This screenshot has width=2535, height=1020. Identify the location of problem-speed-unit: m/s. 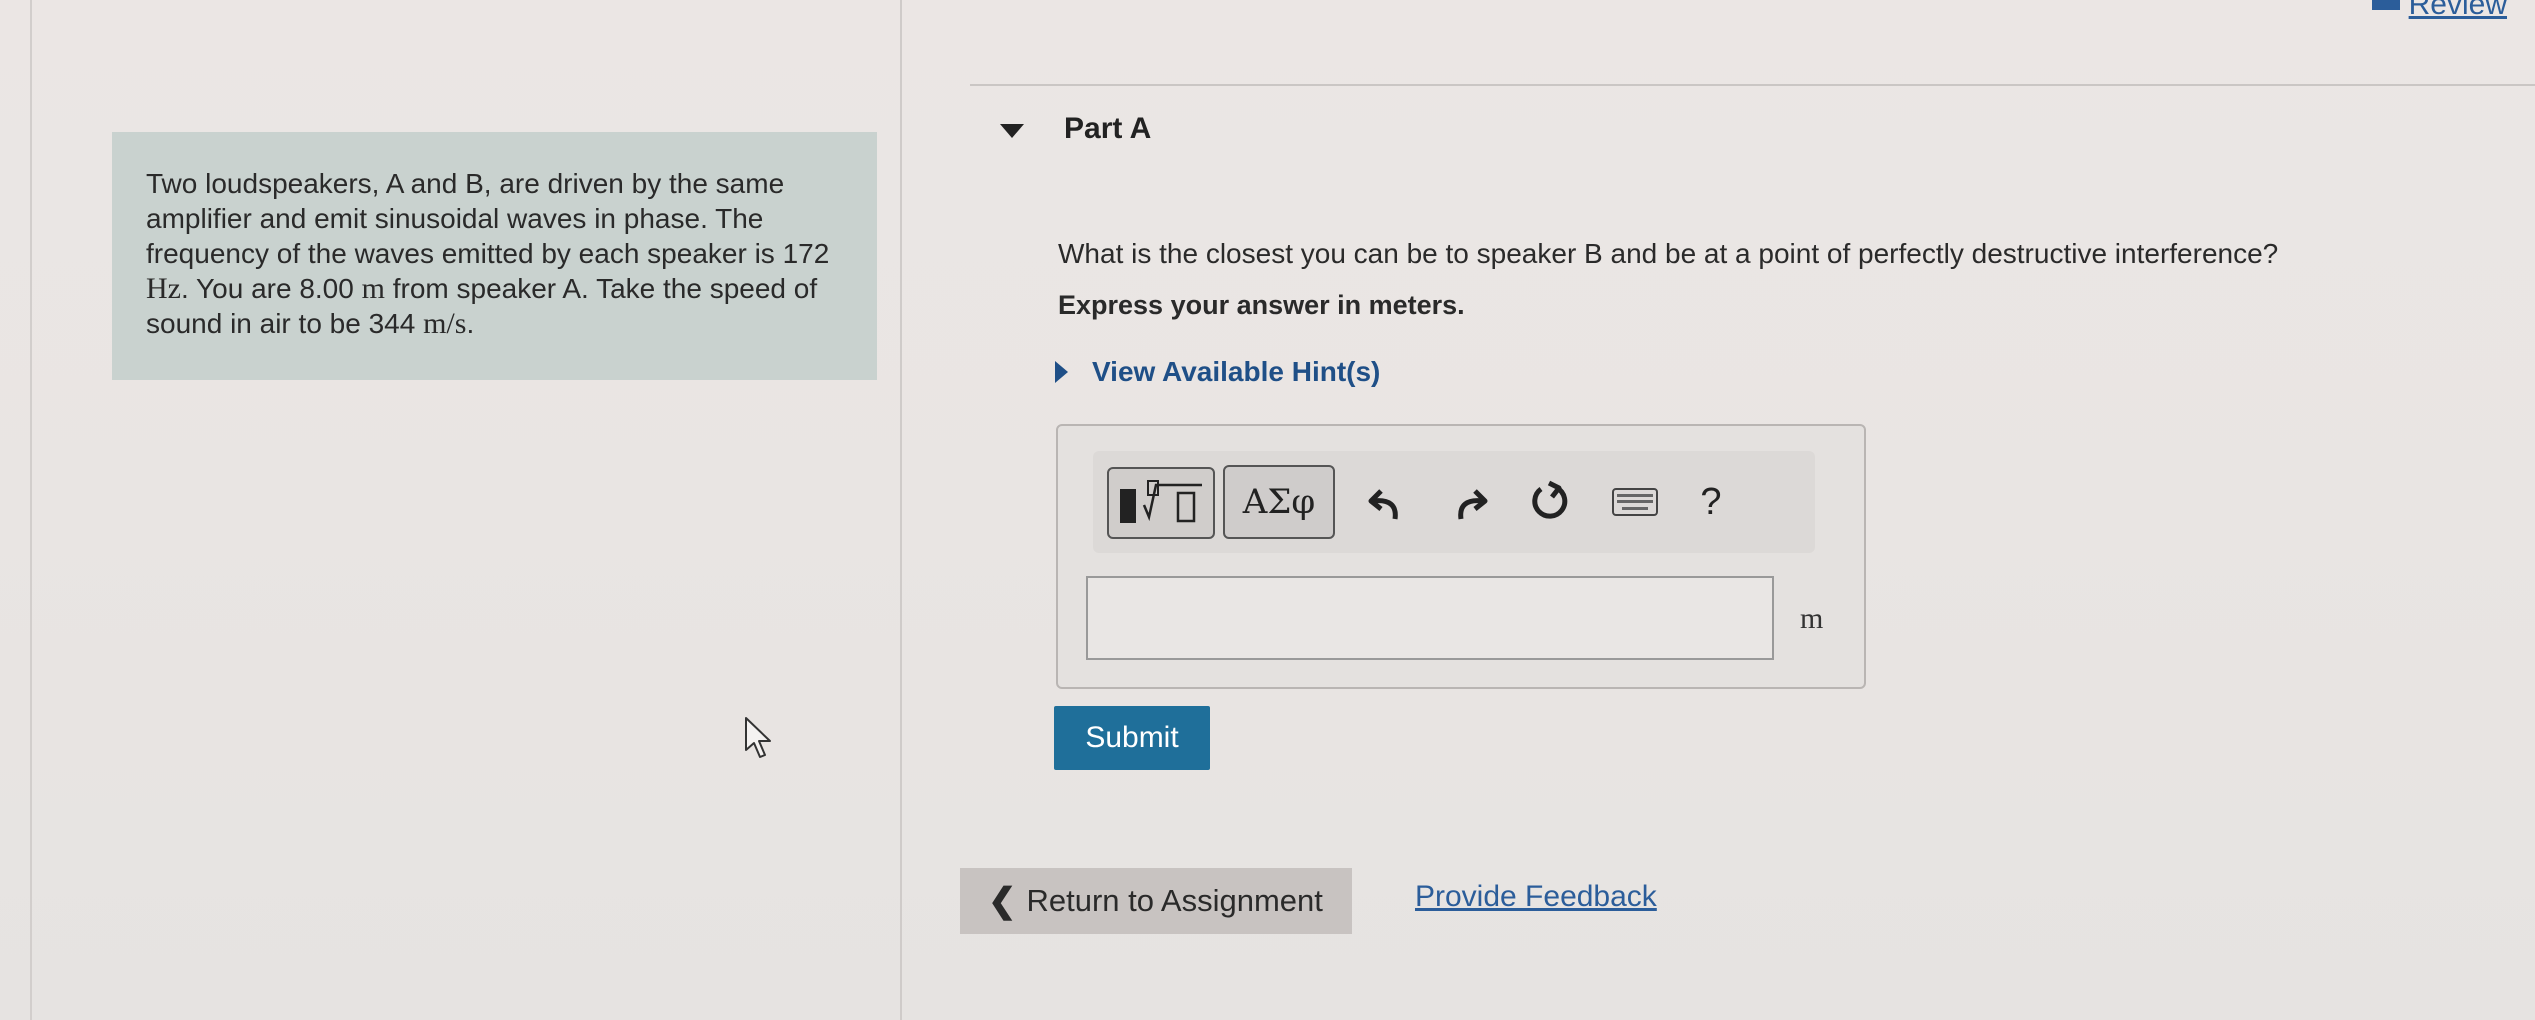
(445, 323).